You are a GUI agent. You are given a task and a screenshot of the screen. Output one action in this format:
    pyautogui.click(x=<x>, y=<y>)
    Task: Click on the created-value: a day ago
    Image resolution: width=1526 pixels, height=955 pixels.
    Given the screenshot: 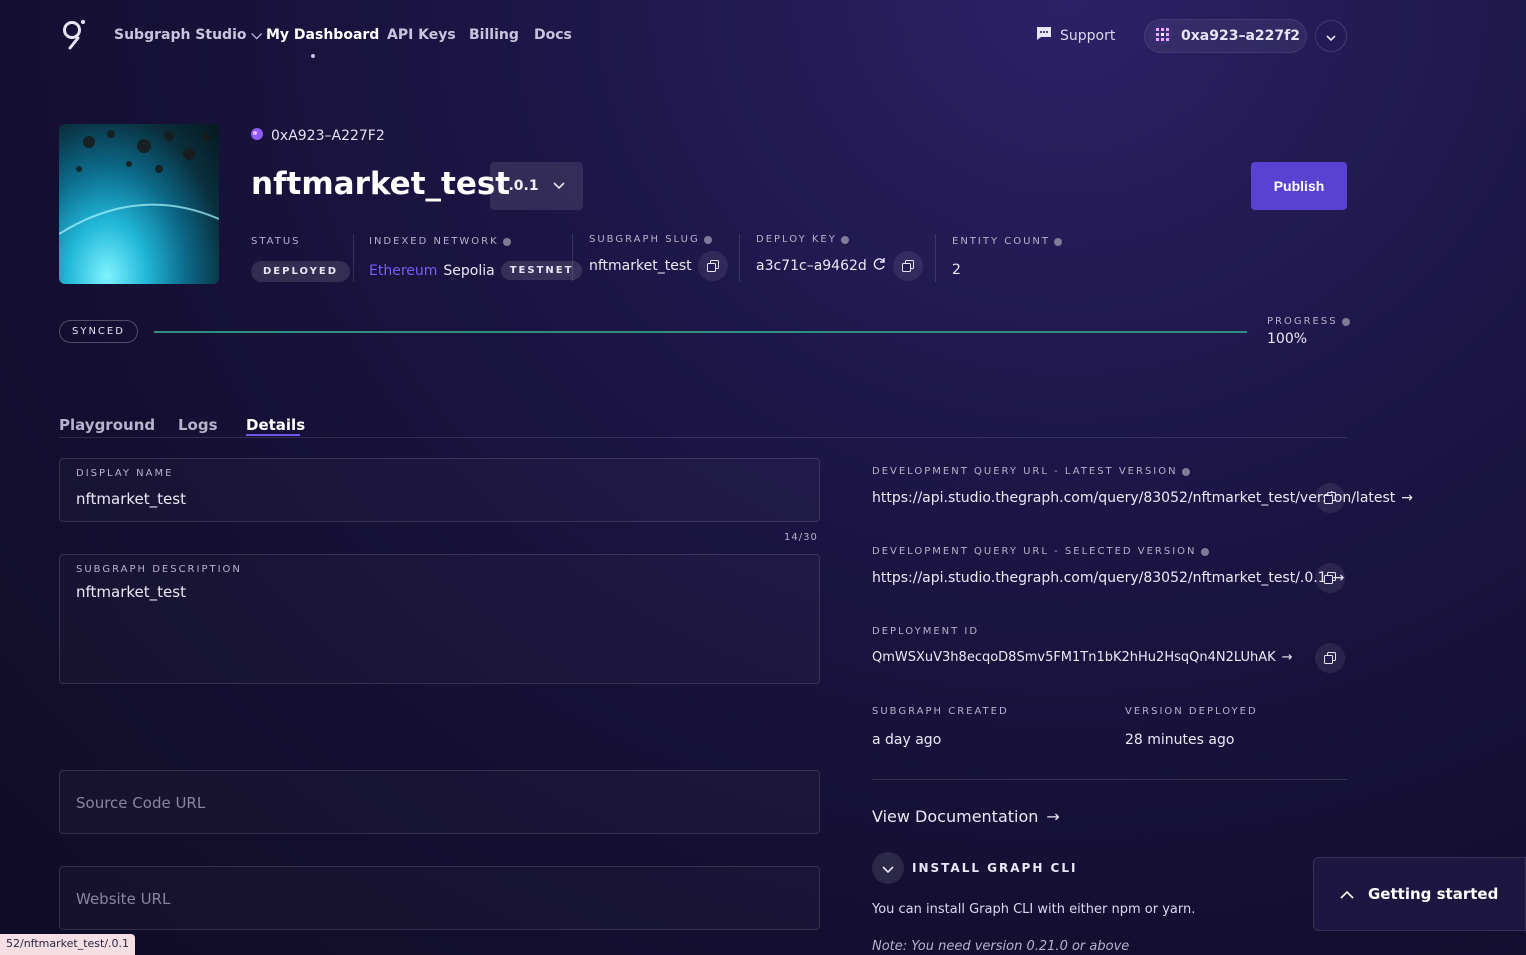 What is the action you would take?
    pyautogui.click(x=907, y=740)
    